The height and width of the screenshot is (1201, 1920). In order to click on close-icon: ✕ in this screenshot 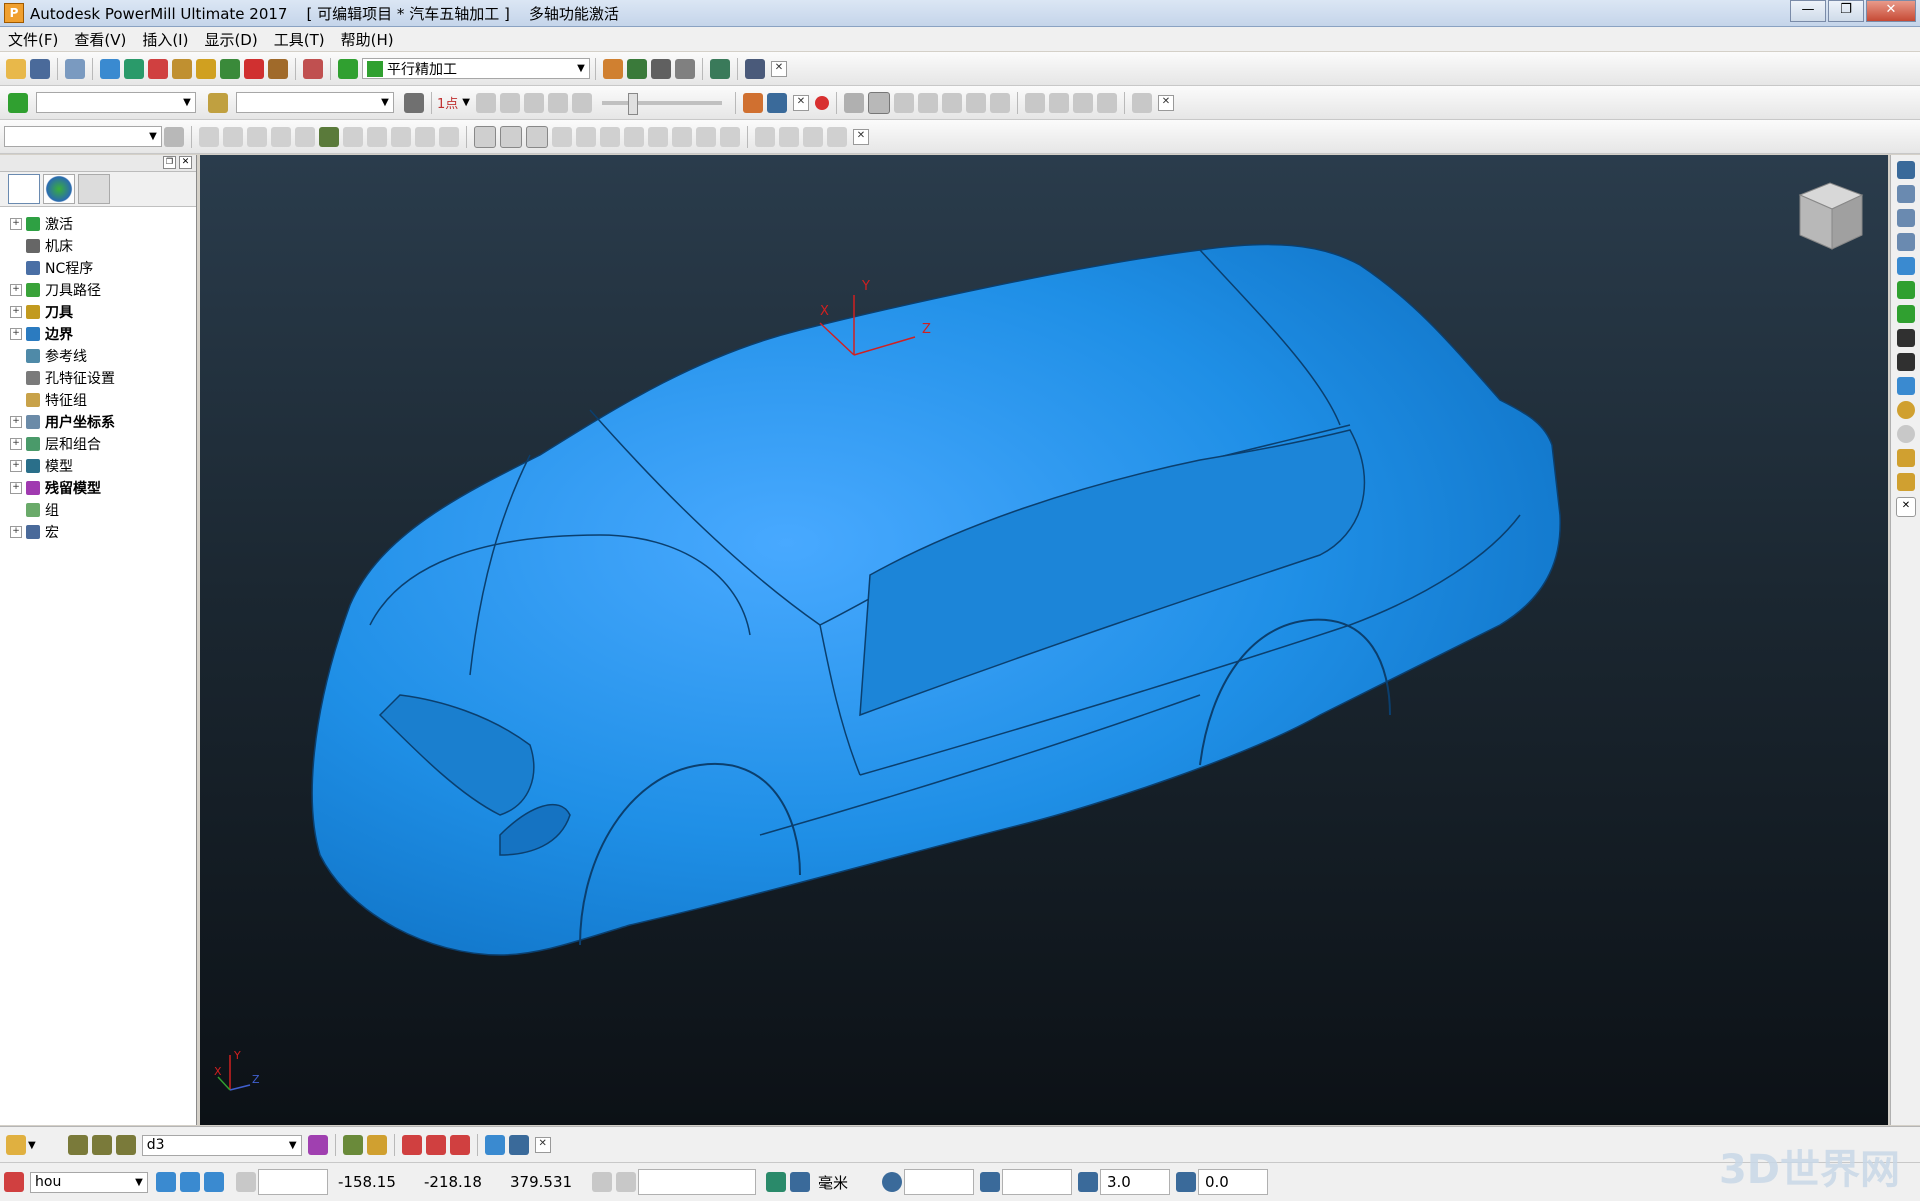, I will do `click(185, 162)`.